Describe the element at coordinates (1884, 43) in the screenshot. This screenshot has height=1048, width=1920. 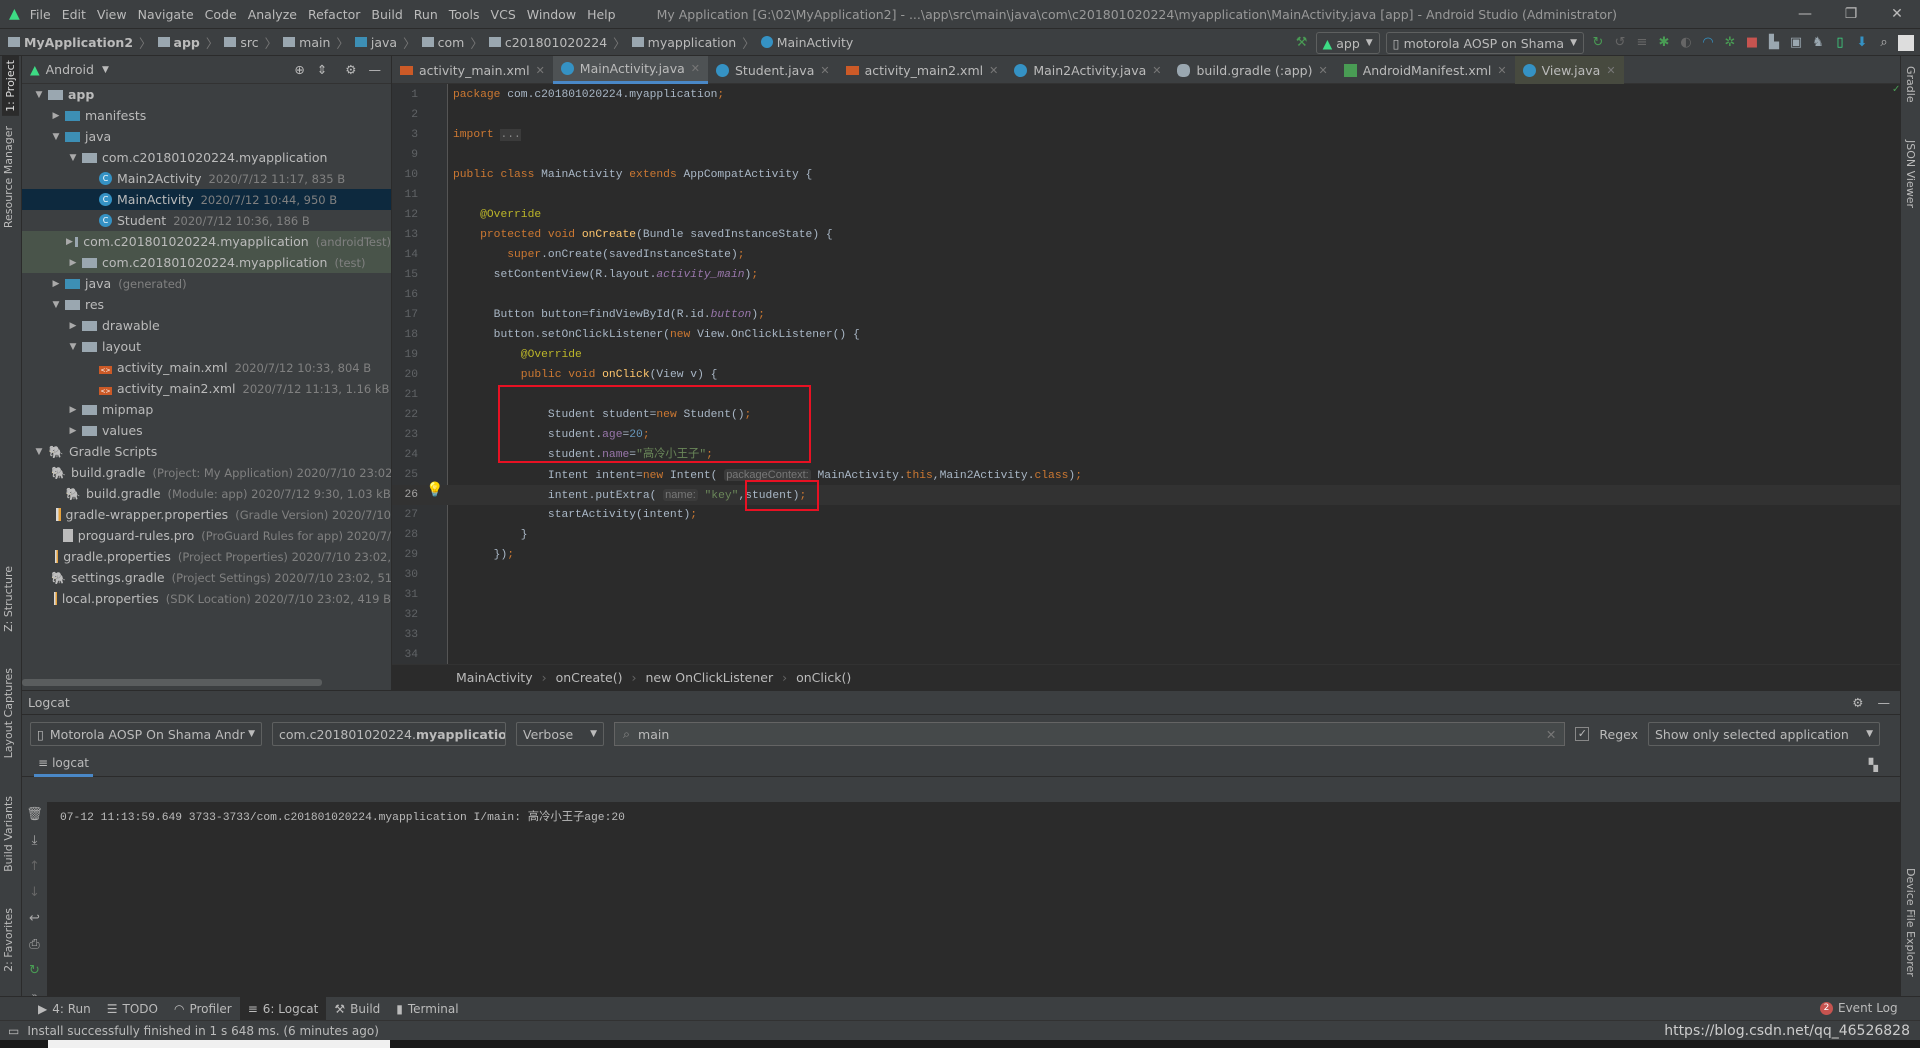
I see `search-icon: ⌕` at that location.